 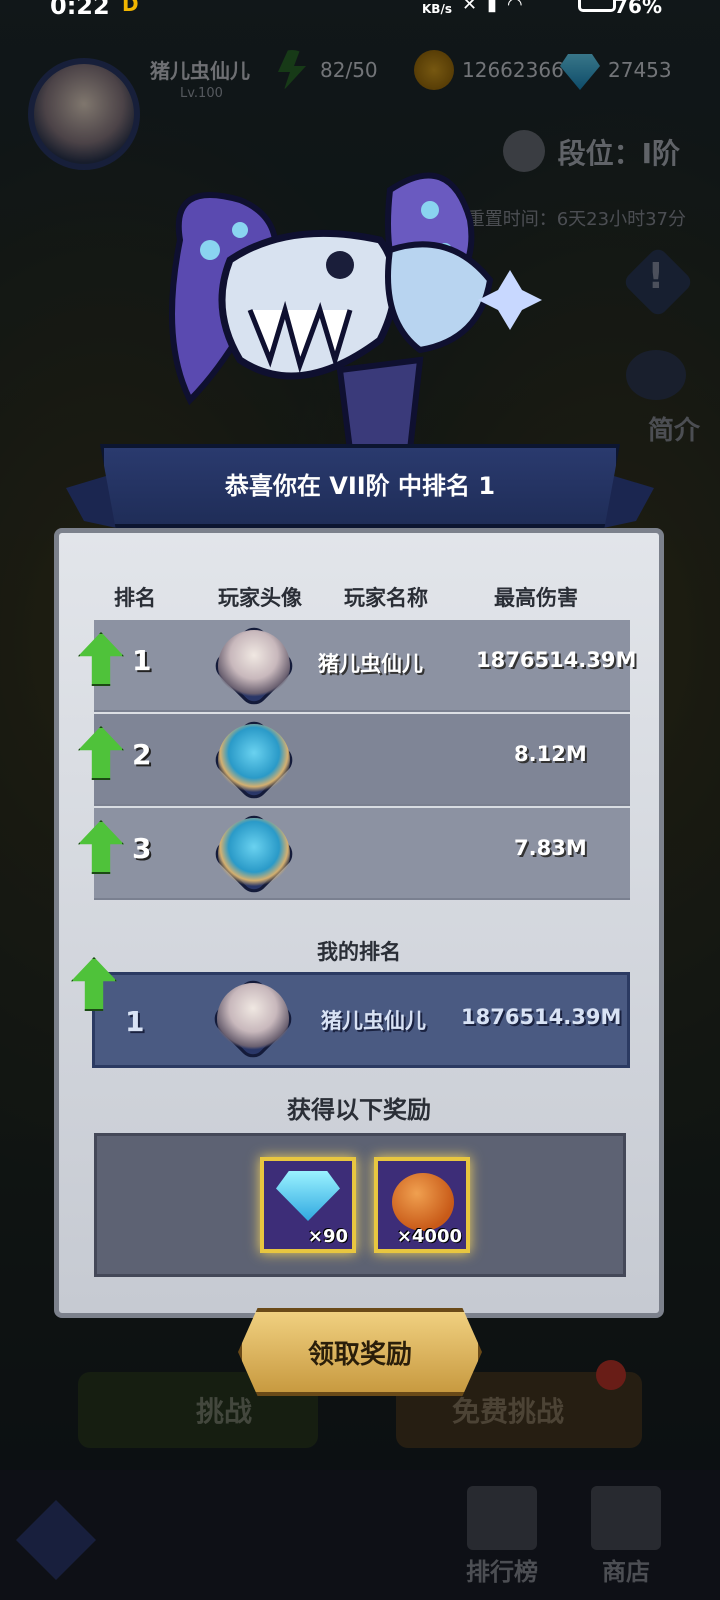 I want to click on status-icons: ✕ ▮ ◠, so click(x=492, y=7).